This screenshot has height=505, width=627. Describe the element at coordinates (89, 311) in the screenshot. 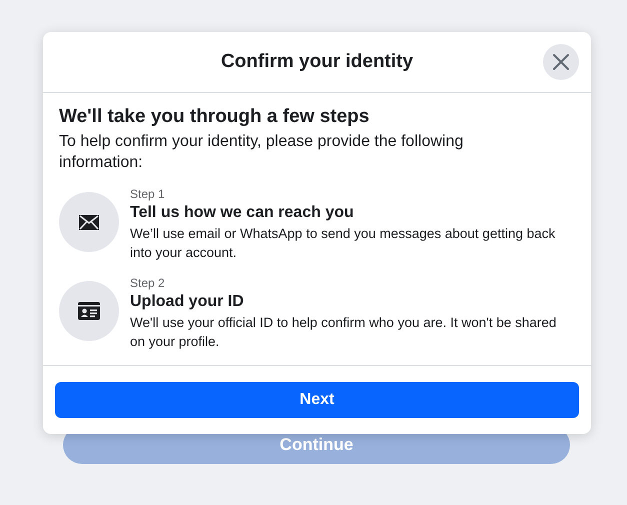

I see `id-card-icon` at that location.